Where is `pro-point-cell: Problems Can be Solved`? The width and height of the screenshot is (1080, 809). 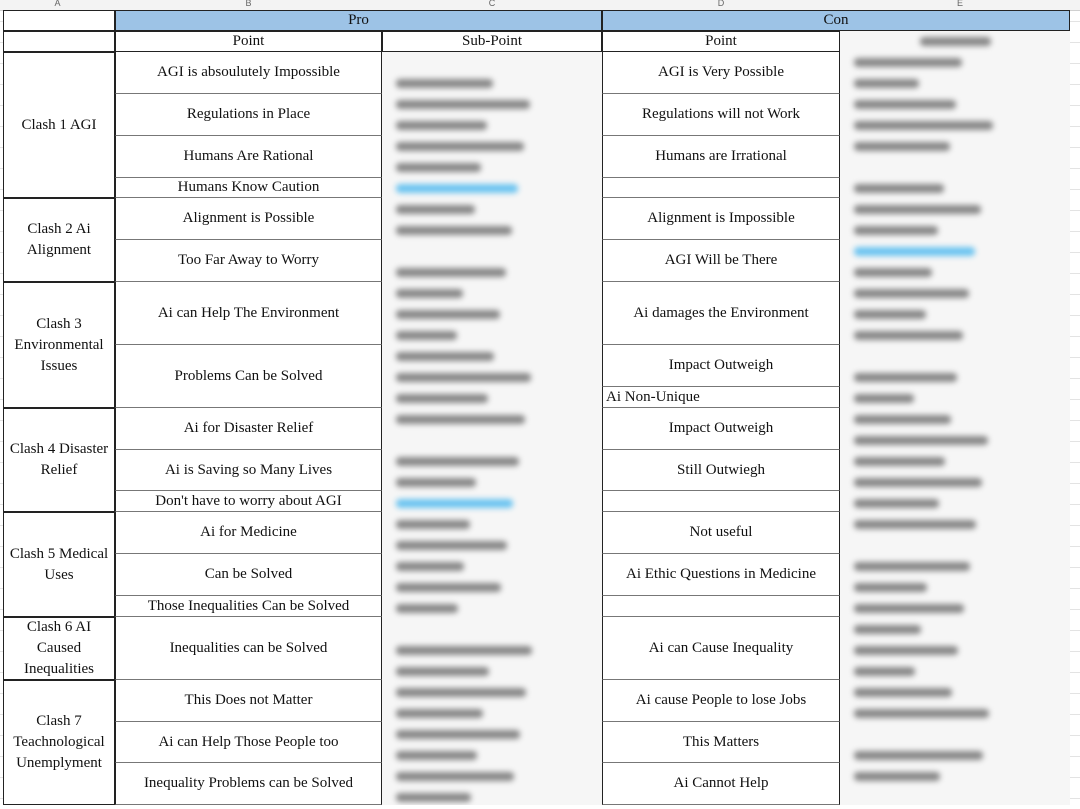 pro-point-cell: Problems Can be Solved is located at coordinates (248, 376).